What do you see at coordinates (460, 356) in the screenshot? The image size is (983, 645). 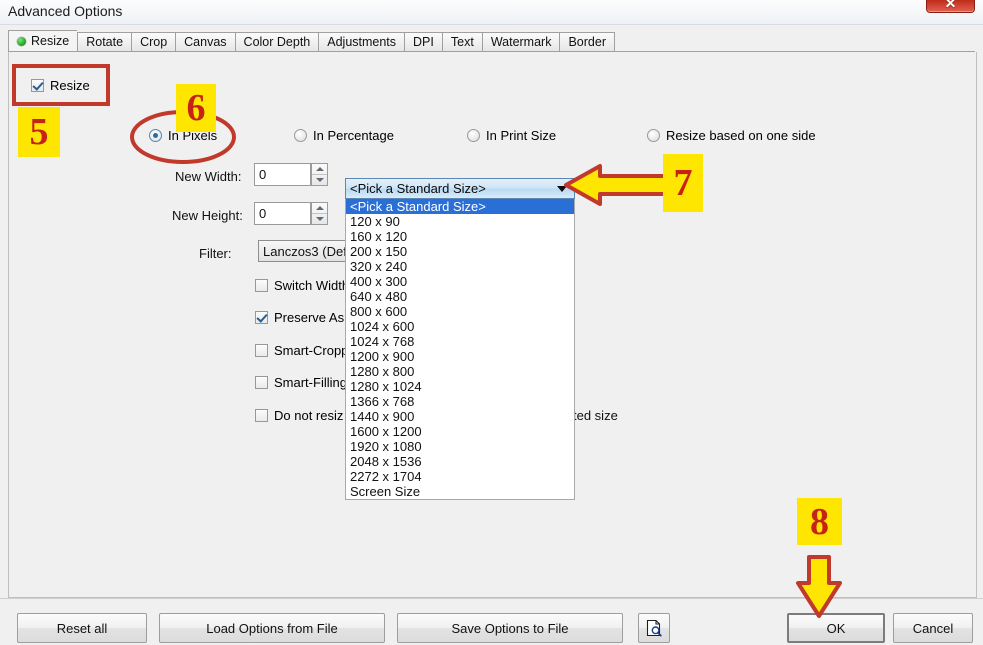 I see `standard-size-option: 1200 x 900` at bounding box center [460, 356].